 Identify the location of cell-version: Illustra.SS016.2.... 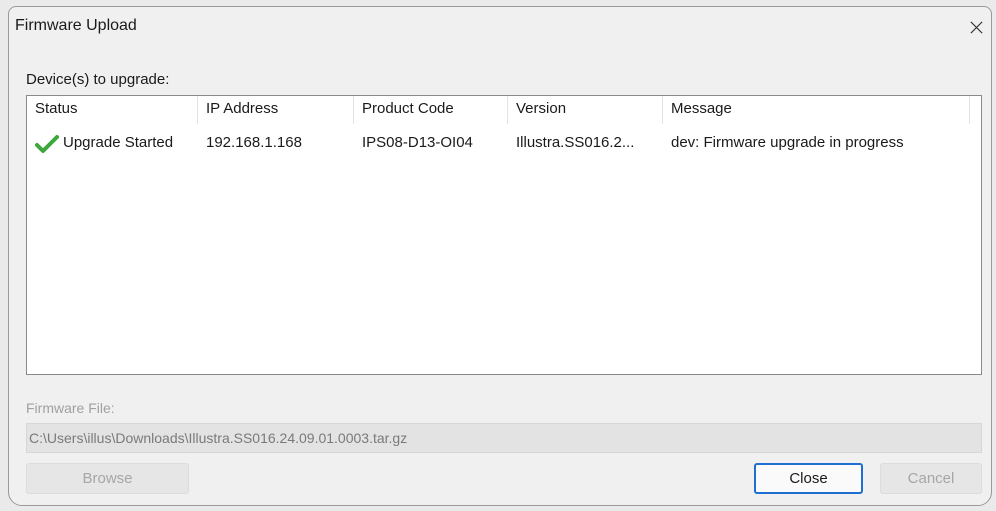
(575, 142).